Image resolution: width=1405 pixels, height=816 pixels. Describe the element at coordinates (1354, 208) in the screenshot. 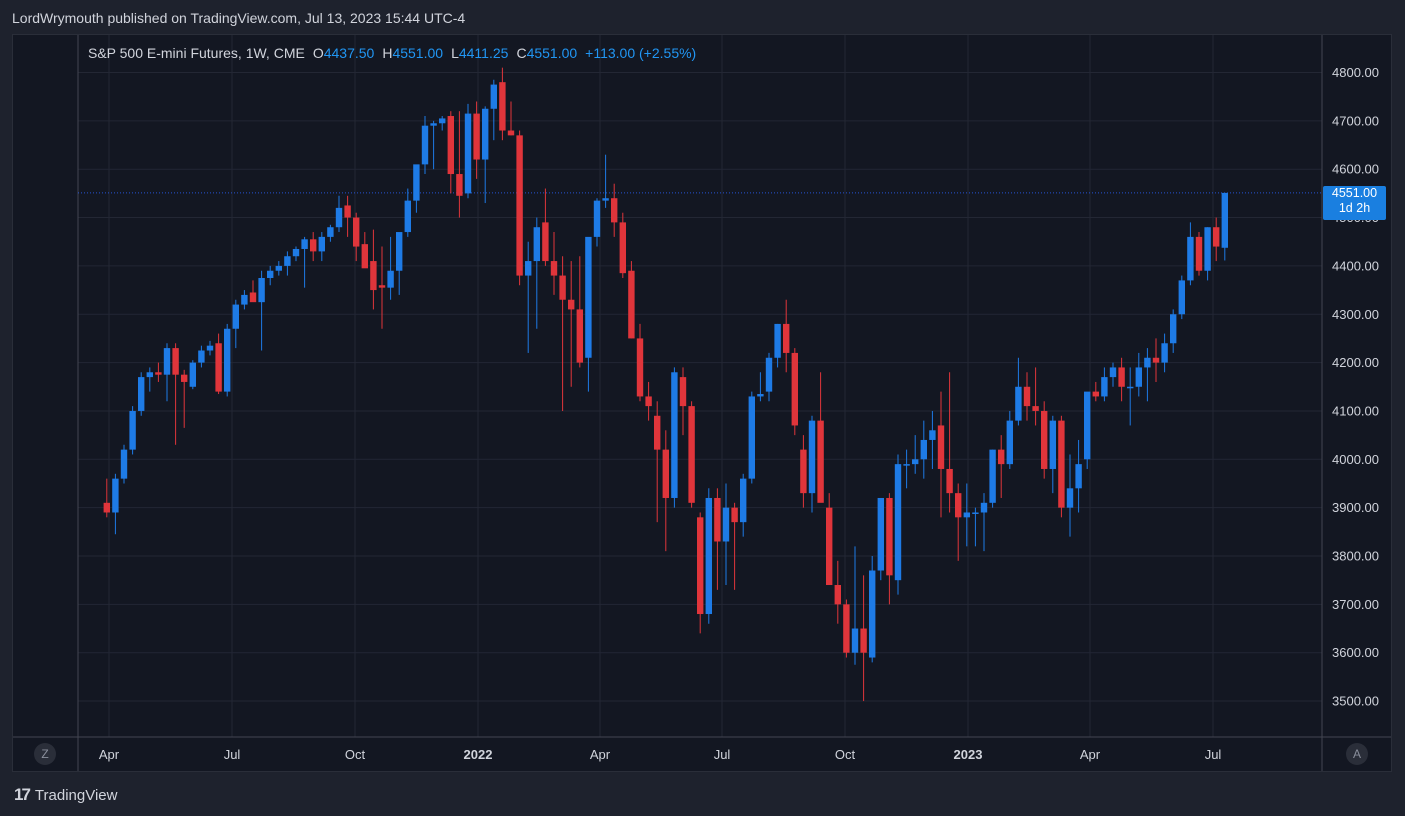

I see `bar-countdown: 1d 2h` at that location.